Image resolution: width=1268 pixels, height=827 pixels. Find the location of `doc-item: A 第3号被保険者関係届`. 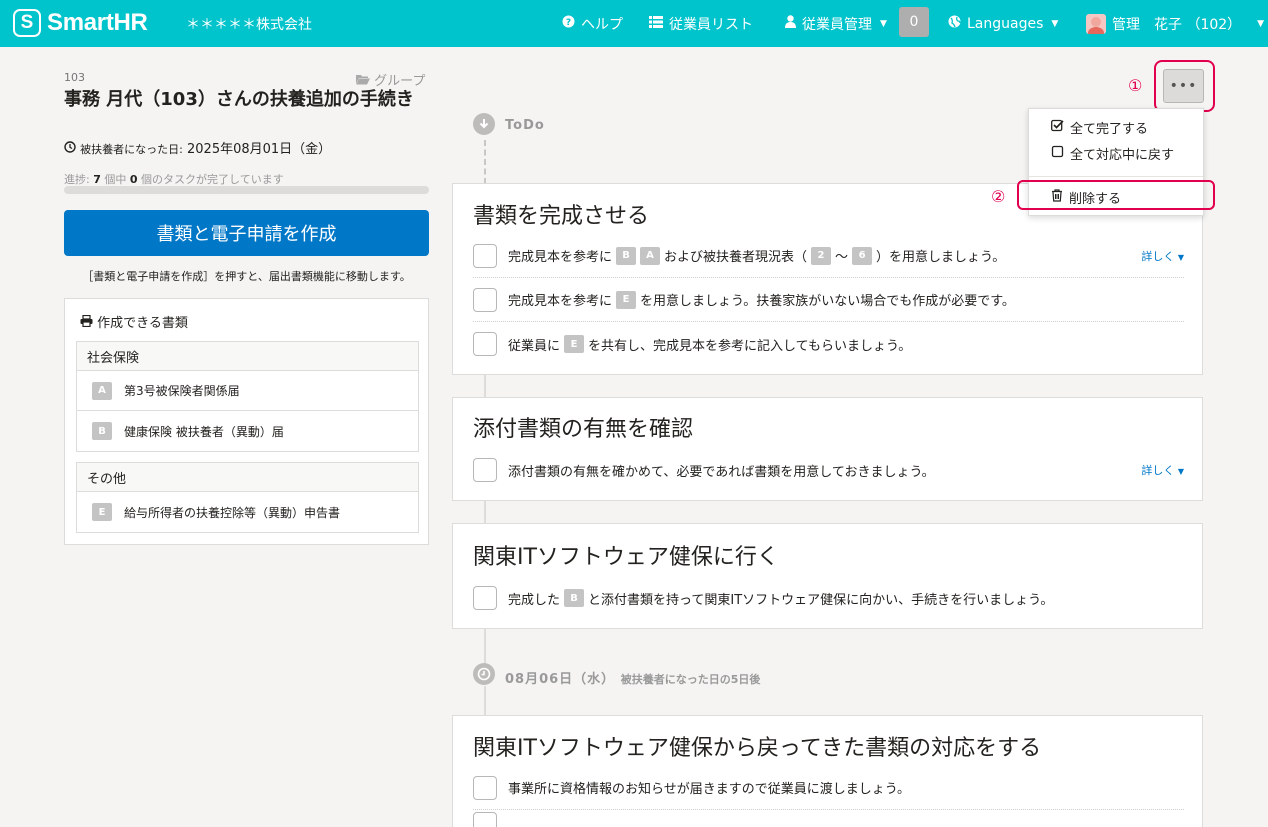

doc-item: A 第3号被保険者関係届 is located at coordinates (247, 391).